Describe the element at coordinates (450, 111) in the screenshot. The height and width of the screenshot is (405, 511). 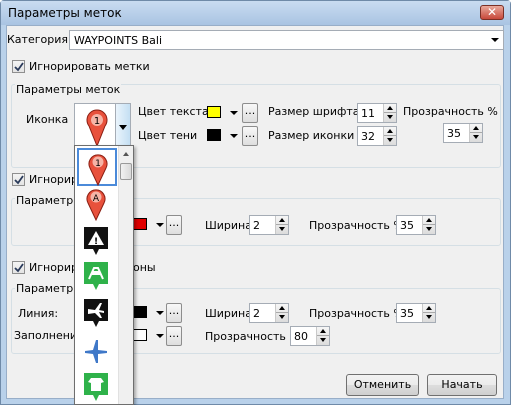
I see `marks-transparency-label: Прозрачность %` at that location.